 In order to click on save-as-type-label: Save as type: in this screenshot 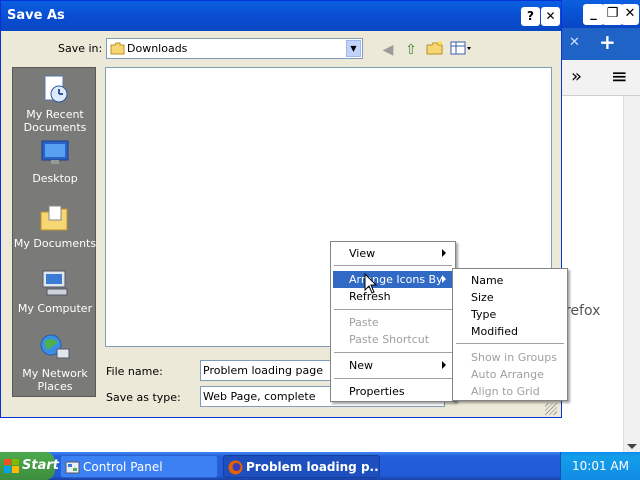, I will do `click(143, 397)`.